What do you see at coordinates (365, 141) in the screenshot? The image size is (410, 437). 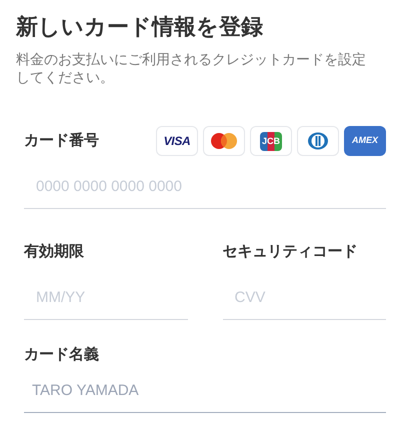 I see `amex-logo: AMEX` at bounding box center [365, 141].